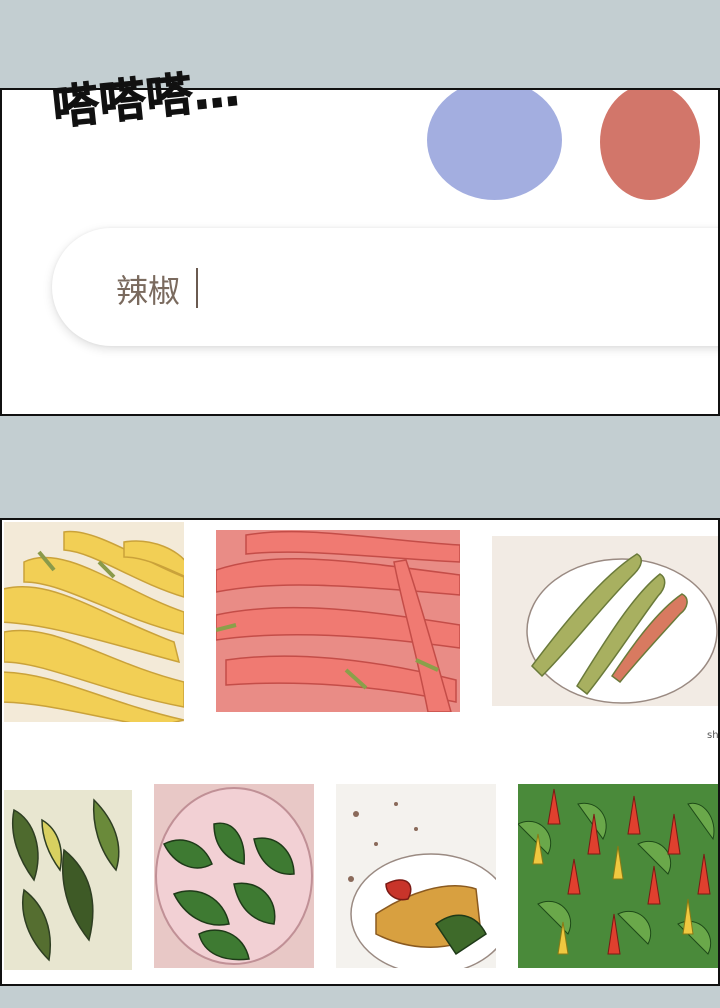 The height and width of the screenshot is (1008, 720). What do you see at coordinates (713, 735) in the screenshot?
I see `image-source-caption: shi` at bounding box center [713, 735].